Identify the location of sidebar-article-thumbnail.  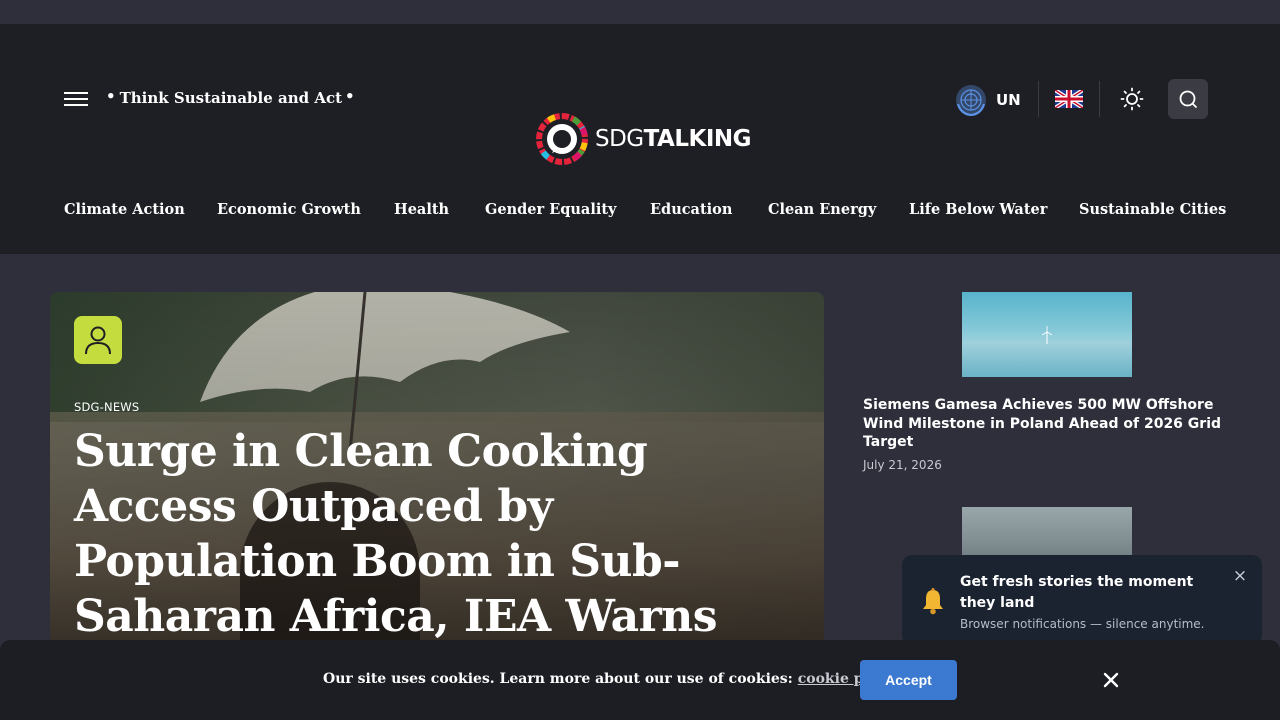
(1047, 334).